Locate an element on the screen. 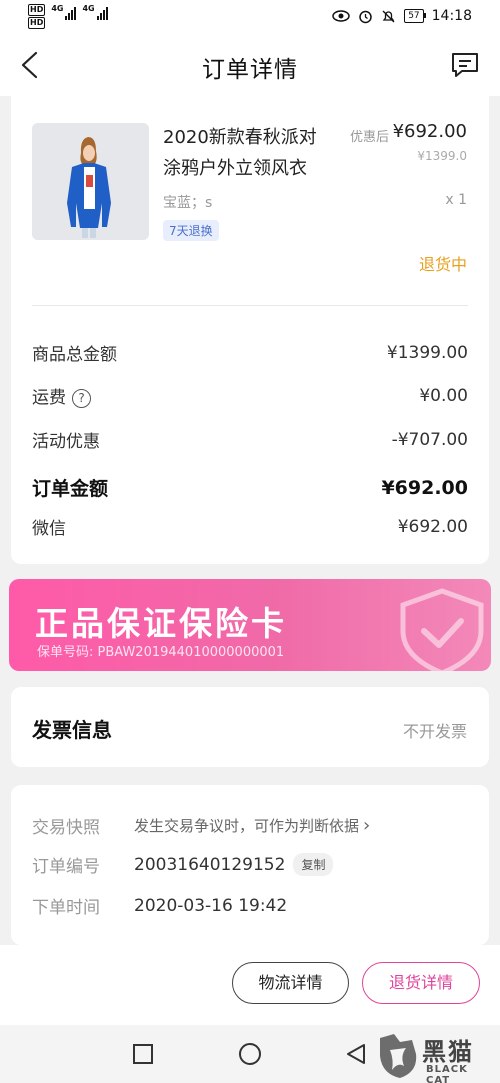  shield-icon is located at coordinates (442, 629).